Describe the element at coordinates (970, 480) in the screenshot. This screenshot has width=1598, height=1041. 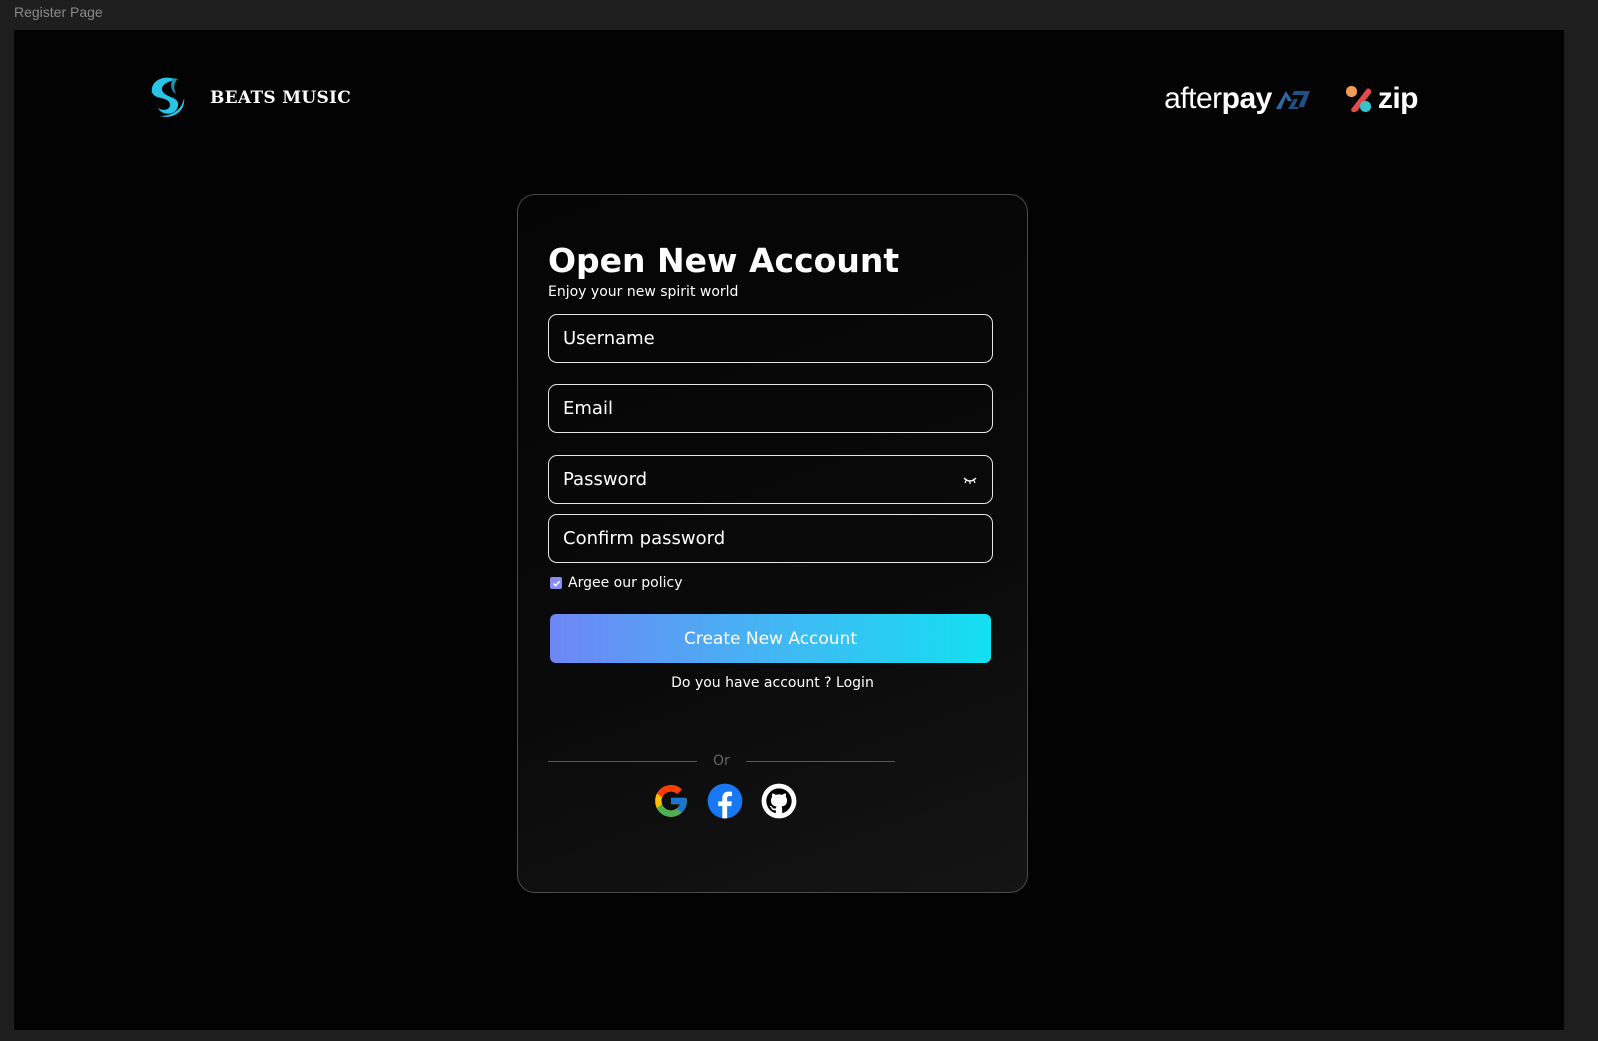
I see `eye-closed-icon` at that location.